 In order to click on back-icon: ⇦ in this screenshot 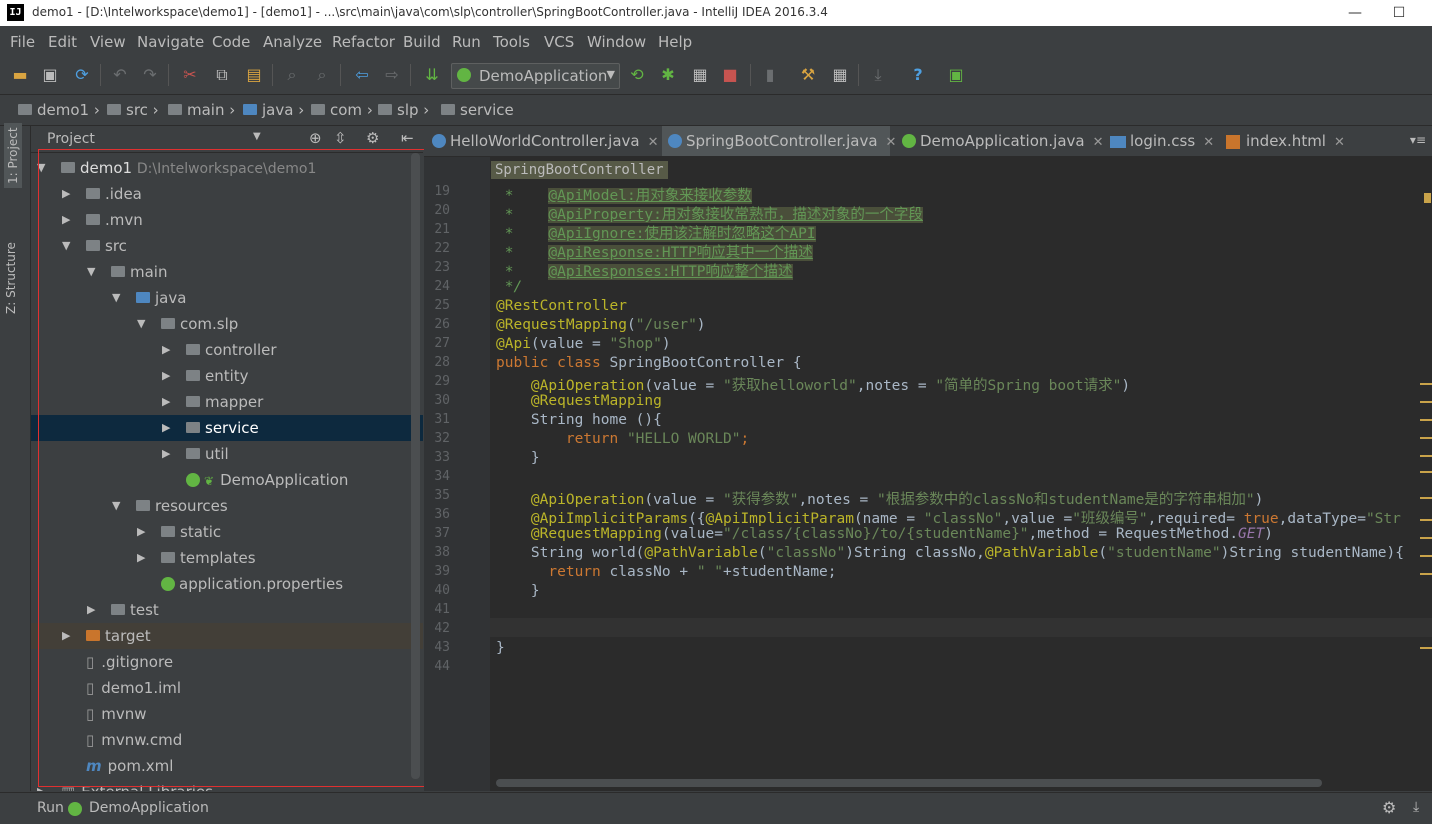, I will do `click(362, 75)`.